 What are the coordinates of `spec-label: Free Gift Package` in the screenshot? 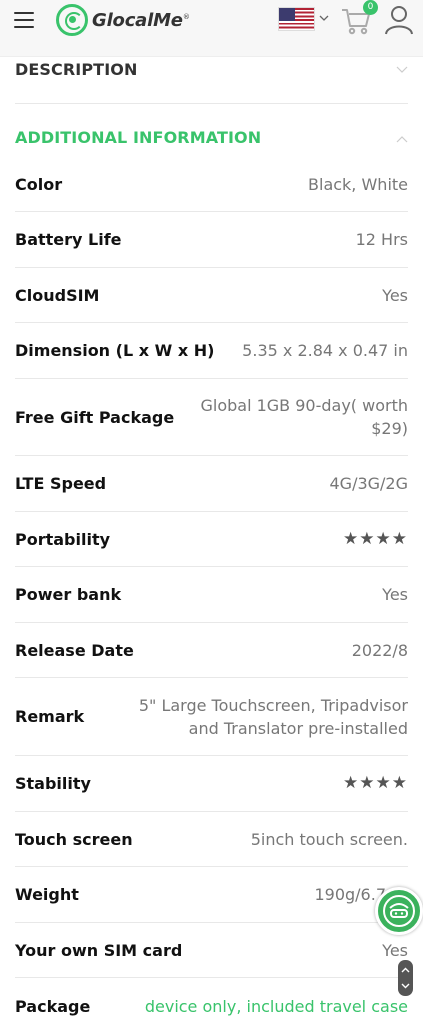 It's located at (95, 417).